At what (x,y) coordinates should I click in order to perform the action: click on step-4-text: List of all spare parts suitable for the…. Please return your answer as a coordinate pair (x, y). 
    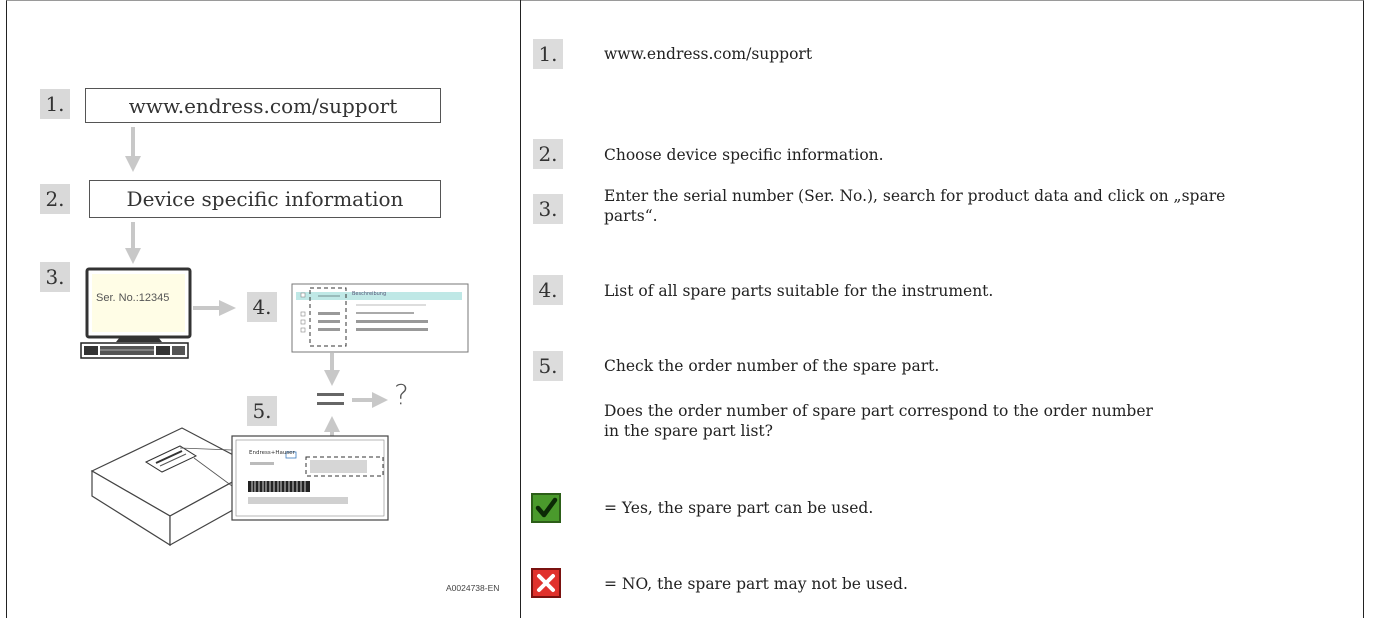
    Looking at the image, I should click on (799, 291).